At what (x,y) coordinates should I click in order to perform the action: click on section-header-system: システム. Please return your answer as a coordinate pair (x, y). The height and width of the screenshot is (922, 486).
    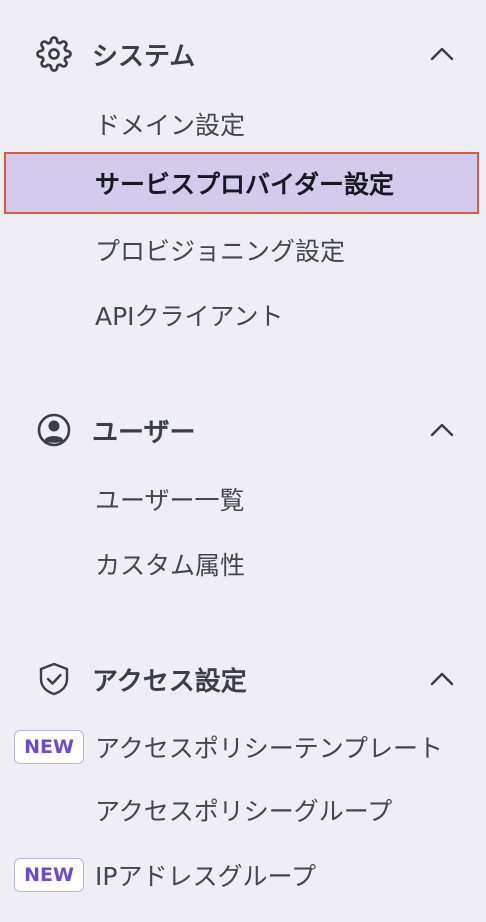
    Looking at the image, I should click on (243, 54).